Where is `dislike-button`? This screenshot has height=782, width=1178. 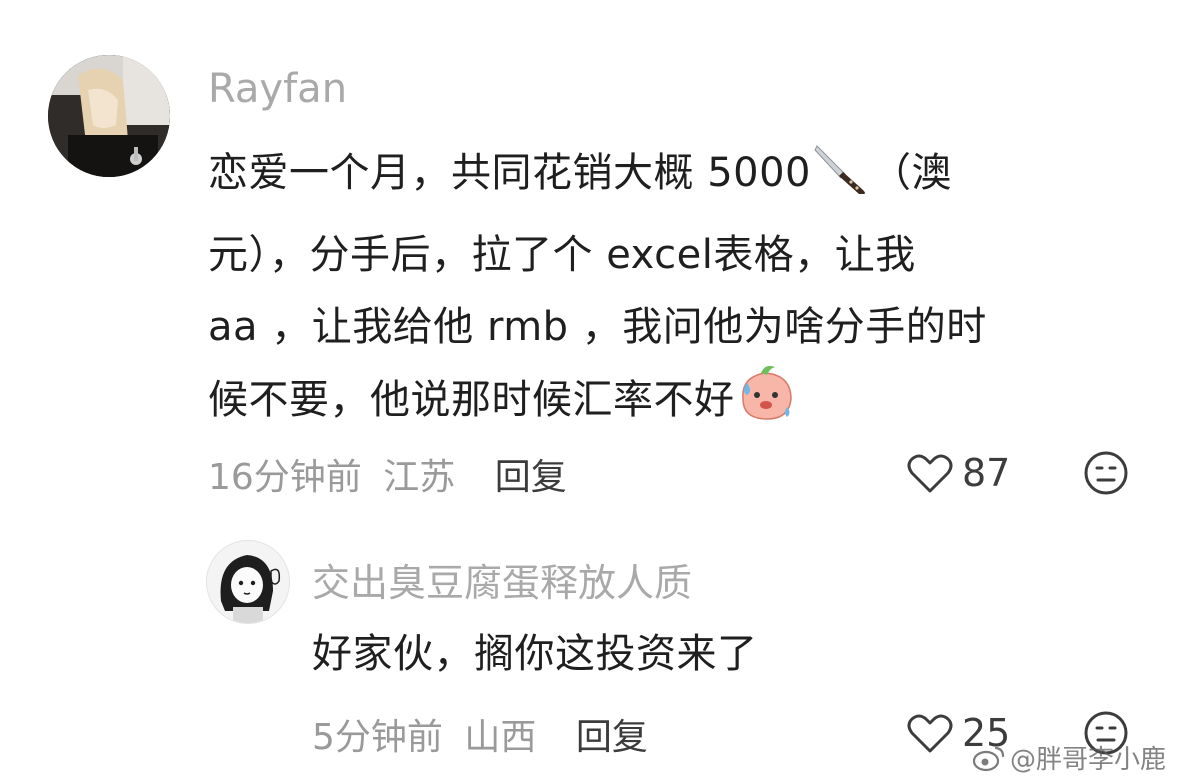 dislike-button is located at coordinates (1106, 475).